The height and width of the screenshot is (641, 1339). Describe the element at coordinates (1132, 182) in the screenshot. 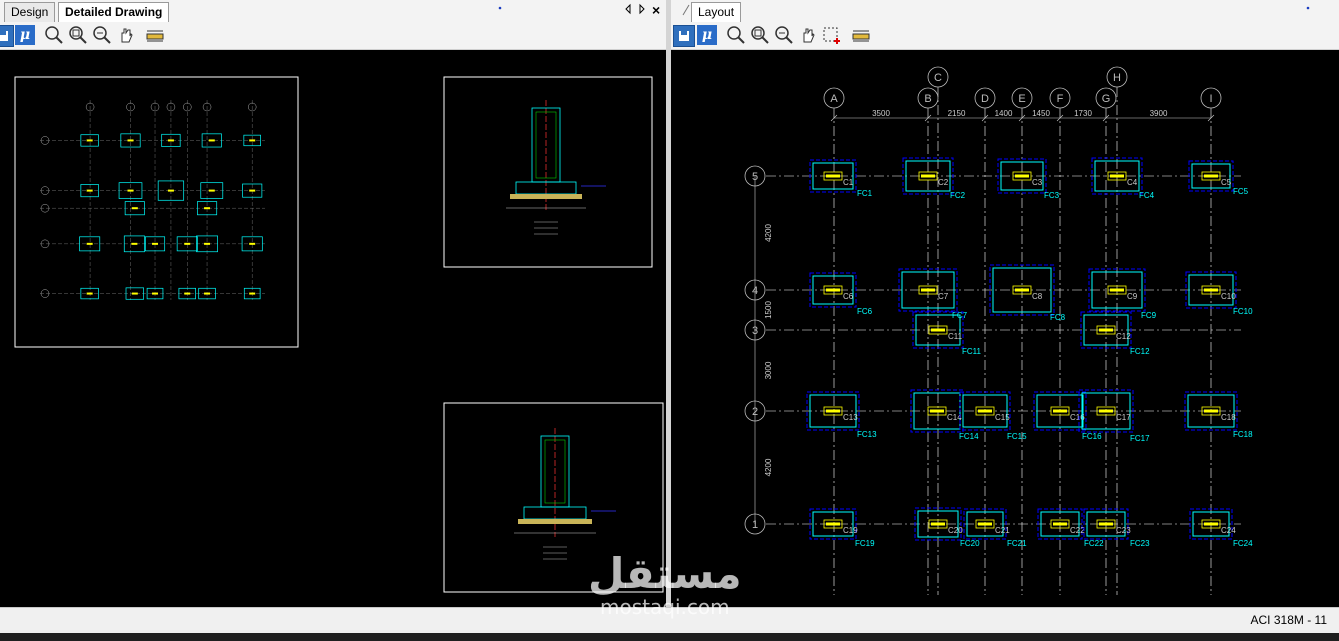

I see `column-label: C4` at that location.